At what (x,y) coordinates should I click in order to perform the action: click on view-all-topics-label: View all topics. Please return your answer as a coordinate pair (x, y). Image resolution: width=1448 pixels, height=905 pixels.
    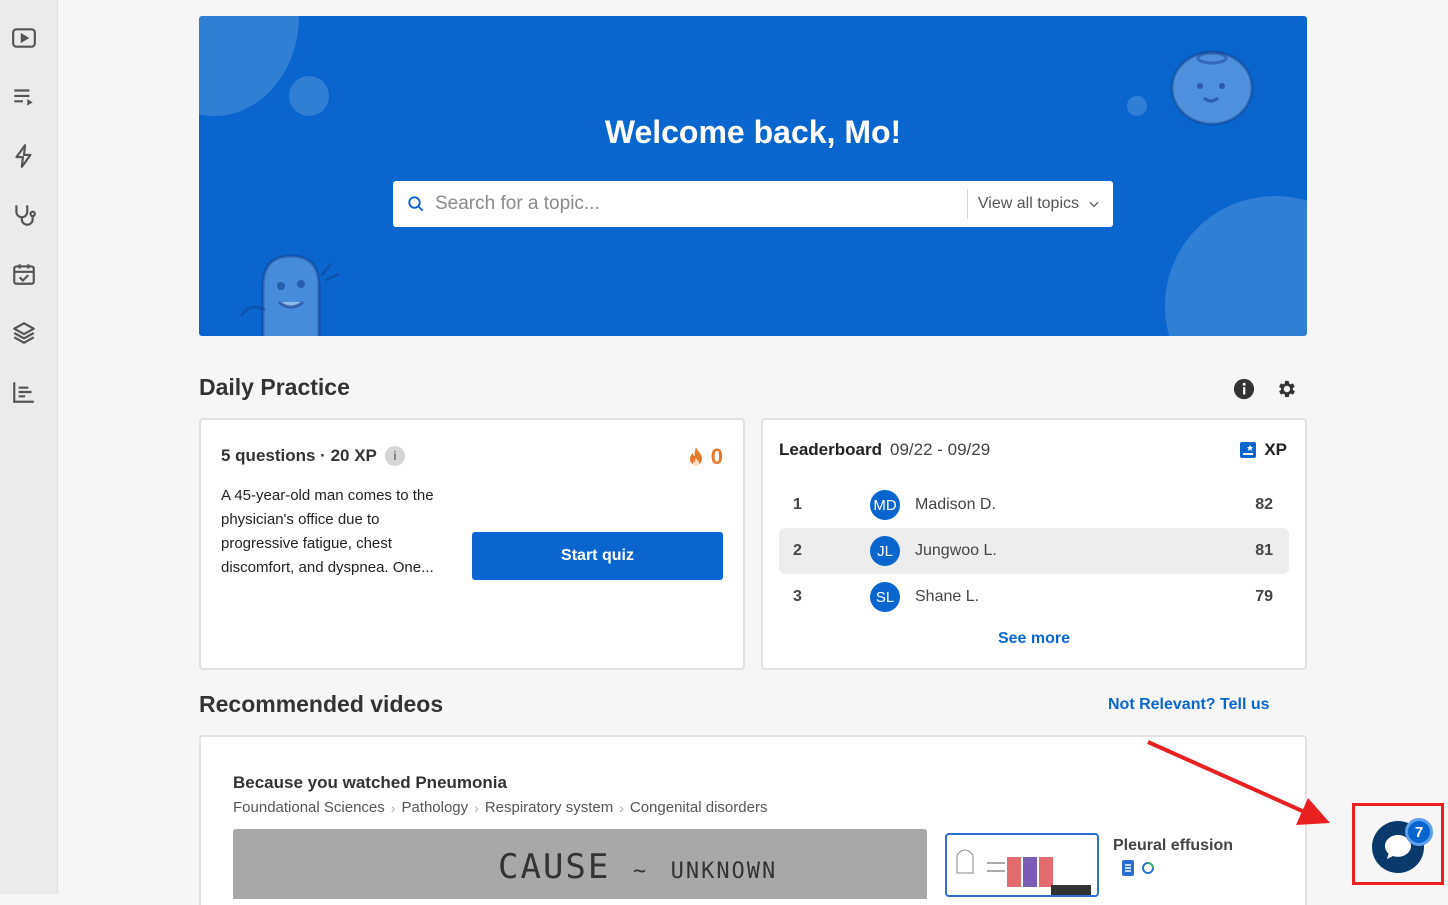
    Looking at the image, I should click on (1028, 203).